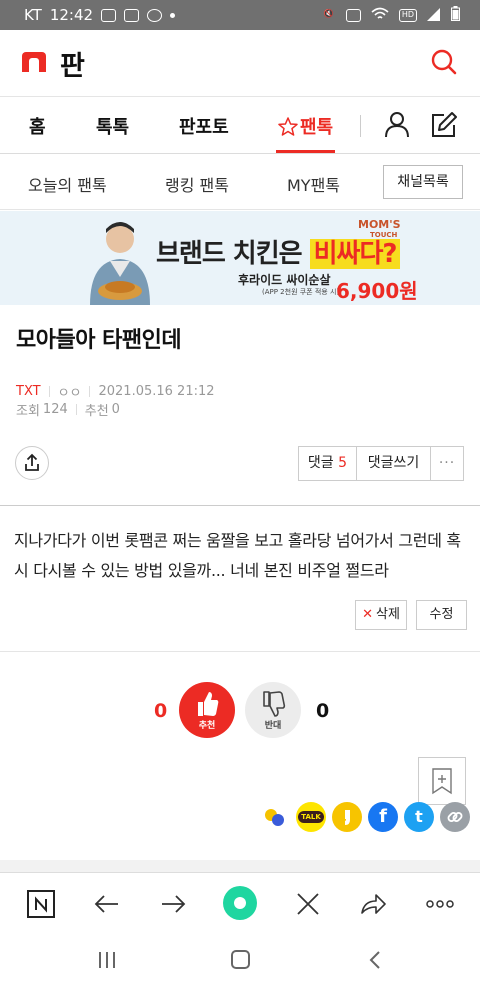 This screenshot has width=480, height=987. I want to click on recent-apps-button, so click(107, 960).